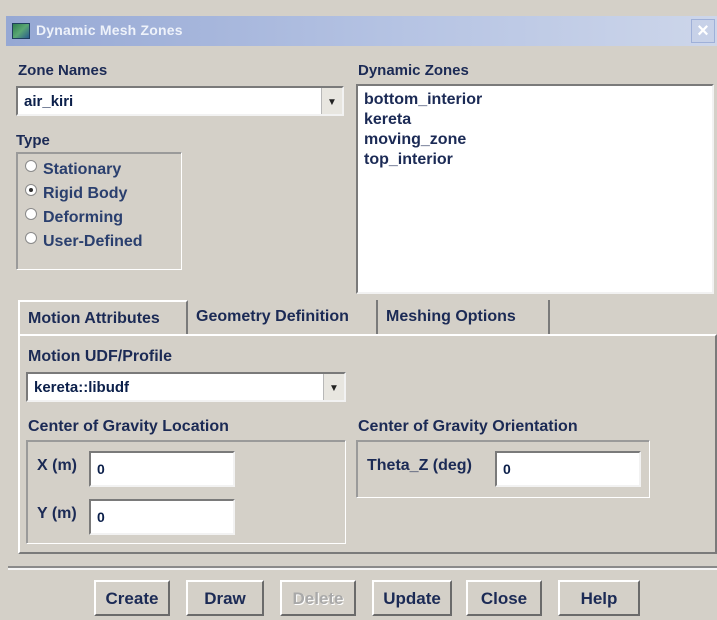 This screenshot has height=620, width=717. Describe the element at coordinates (535, 160) in the screenshot. I see `list-item: top_interior` at that location.